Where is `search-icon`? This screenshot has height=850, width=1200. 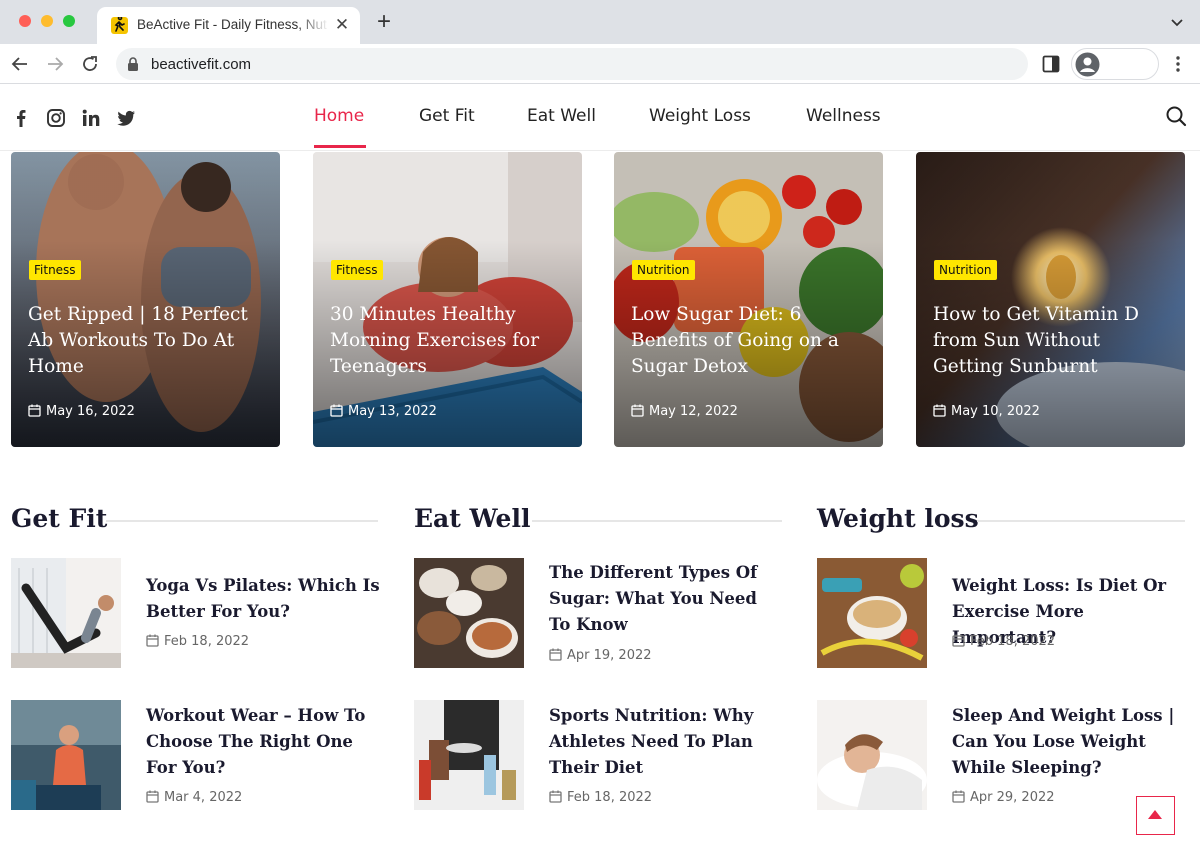
search-icon is located at coordinates (1176, 116).